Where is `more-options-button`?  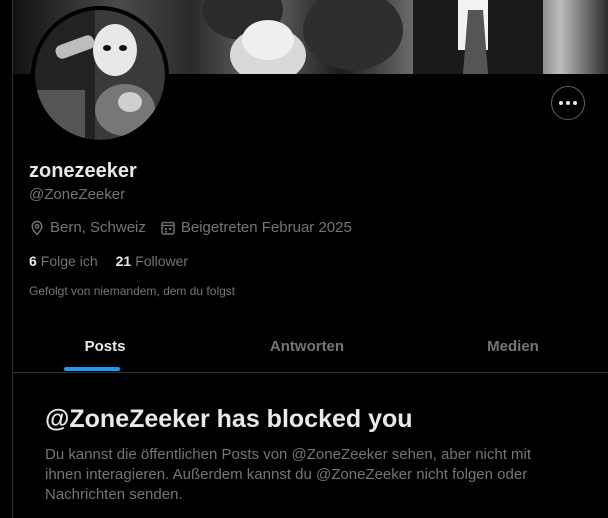 more-options-button is located at coordinates (568, 103).